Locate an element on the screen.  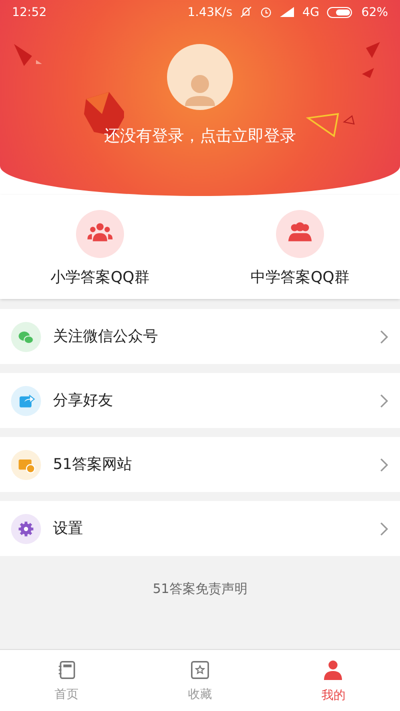
web-icon is located at coordinates (26, 465).